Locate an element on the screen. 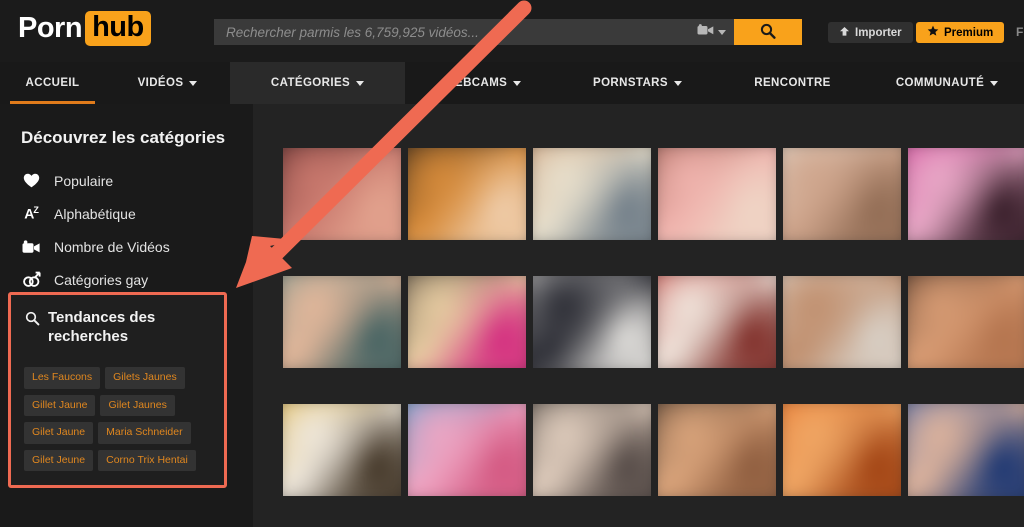  nav-item-pornstars: PORNSTARS is located at coordinates (637, 83).